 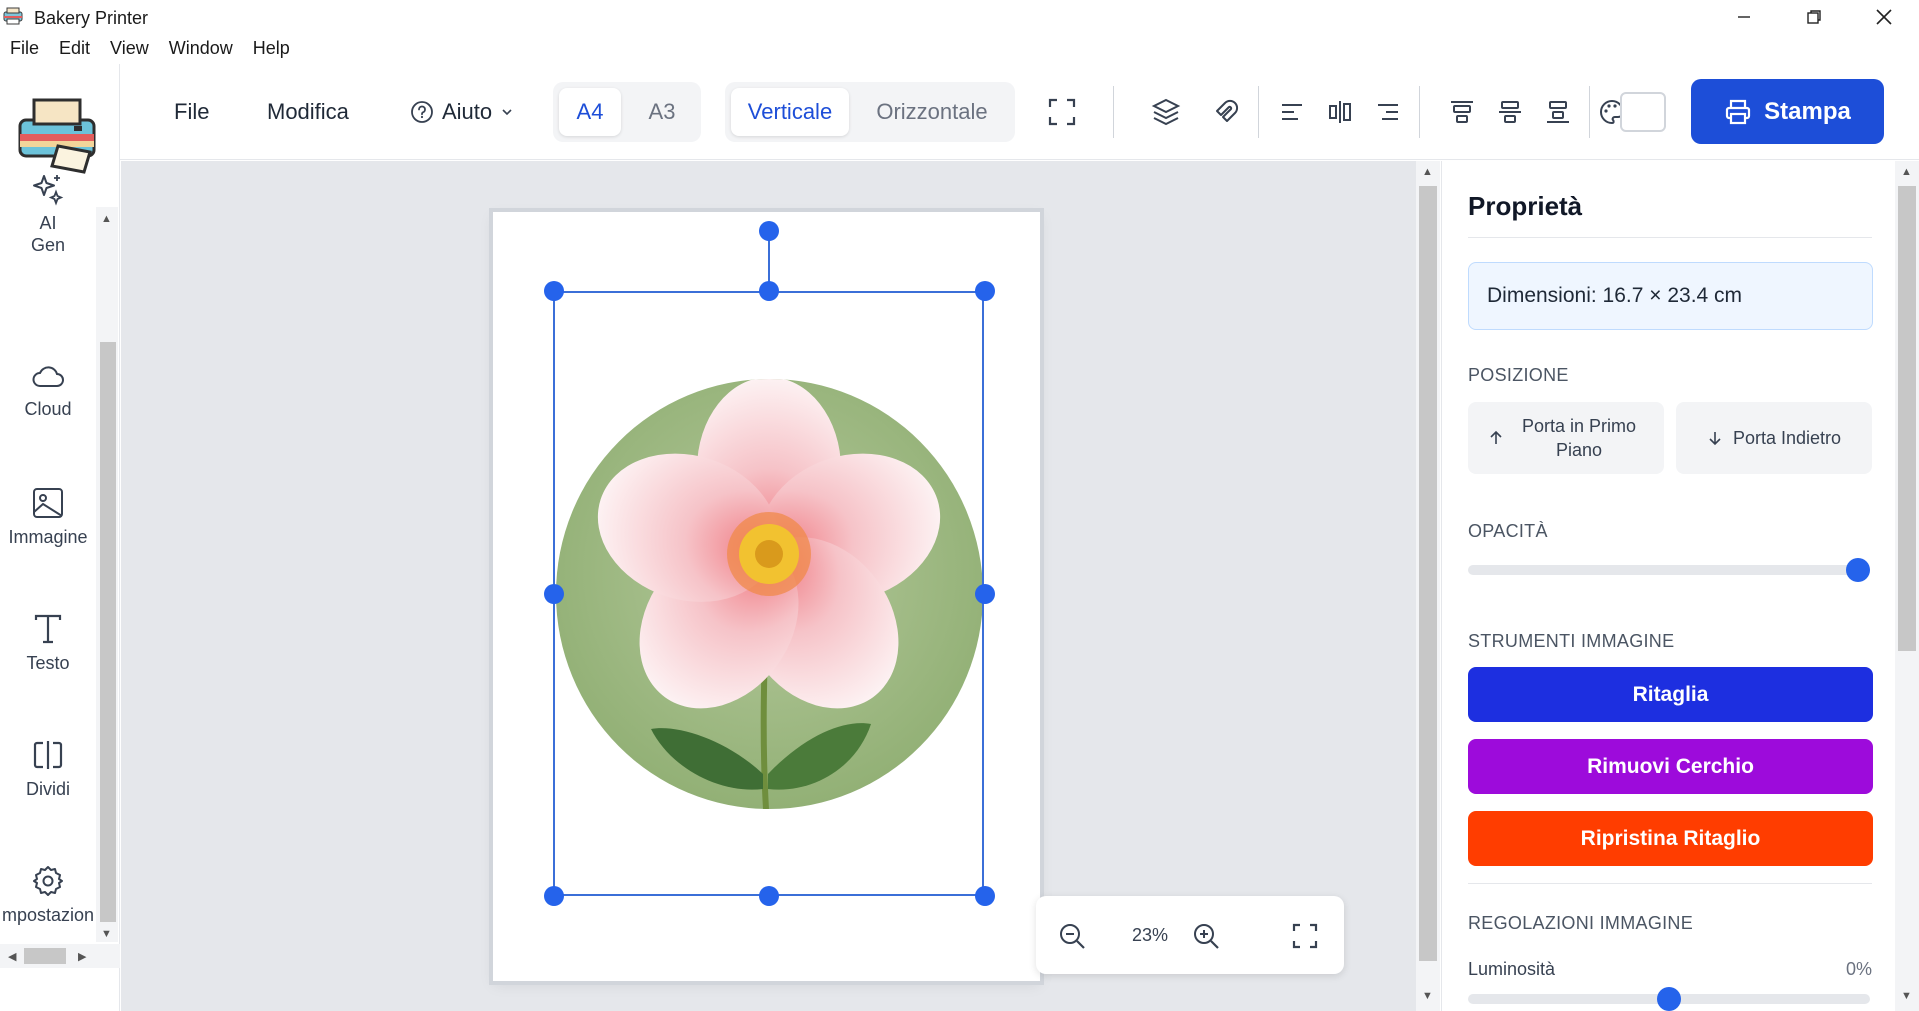 What do you see at coordinates (48, 190) in the screenshot?
I see `sparkles-icon` at bounding box center [48, 190].